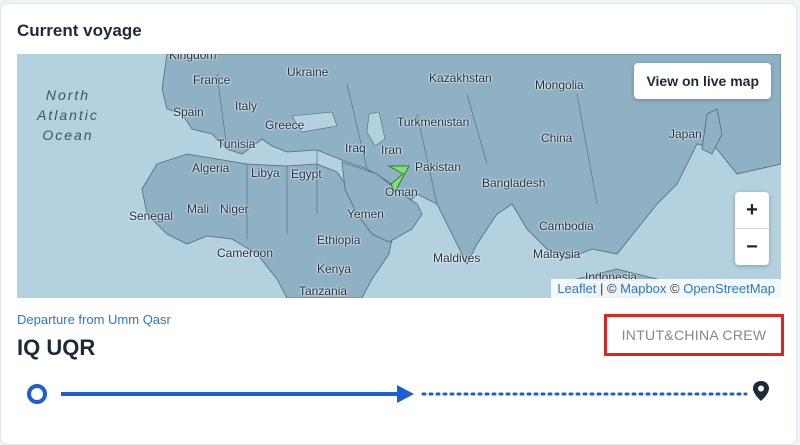 The height and width of the screenshot is (445, 800). I want to click on map-label-cameroon: Cameroon, so click(245, 253).